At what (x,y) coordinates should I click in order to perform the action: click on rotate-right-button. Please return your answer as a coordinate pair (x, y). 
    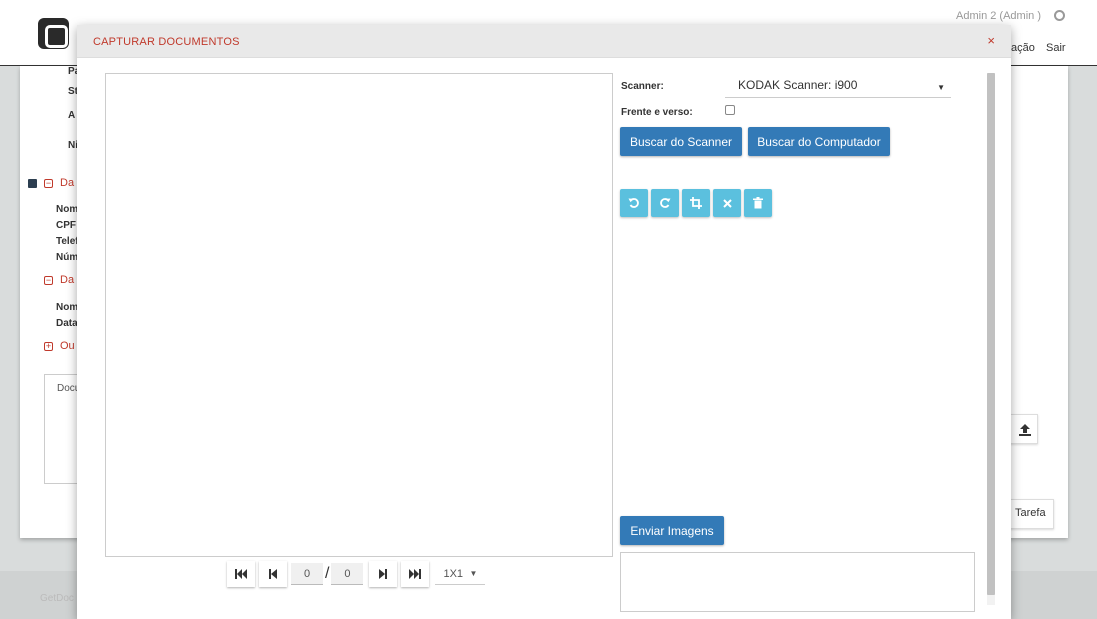
    Looking at the image, I should click on (665, 203).